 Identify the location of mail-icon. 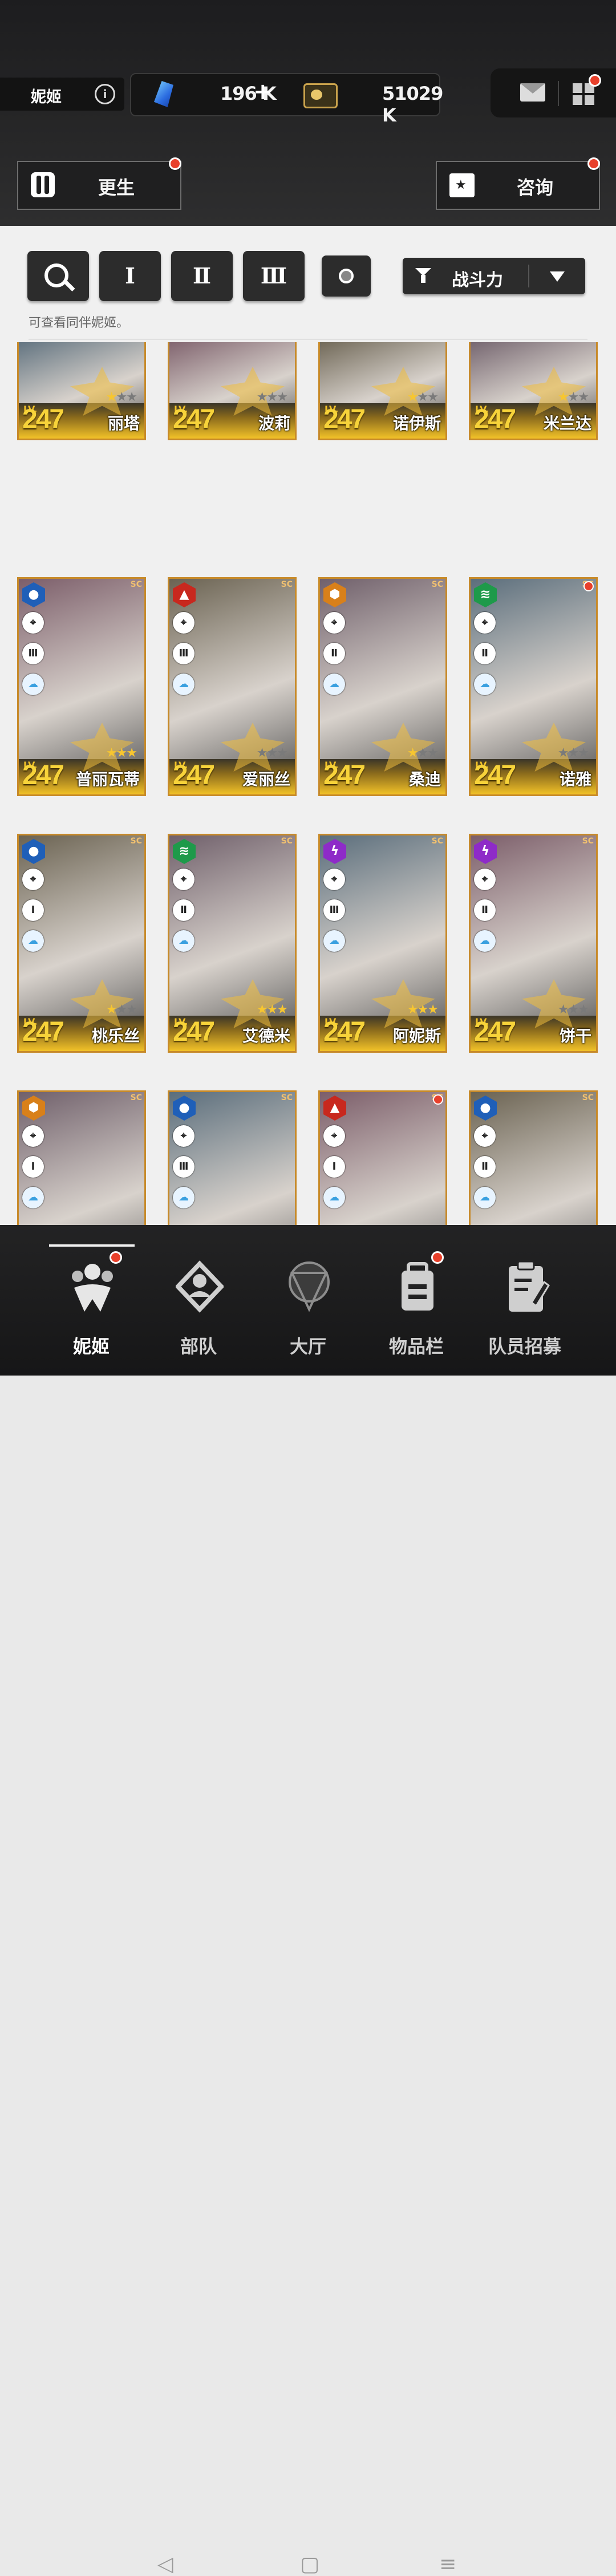
(532, 92).